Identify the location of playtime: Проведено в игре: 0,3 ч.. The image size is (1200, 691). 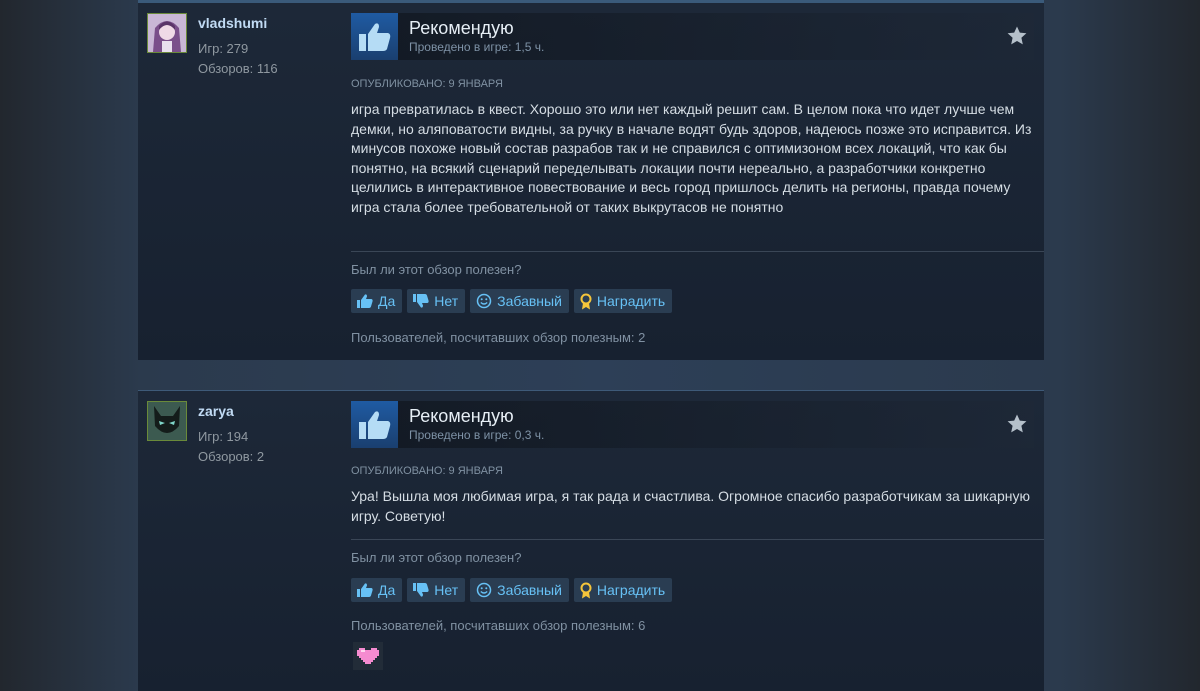
(477, 435).